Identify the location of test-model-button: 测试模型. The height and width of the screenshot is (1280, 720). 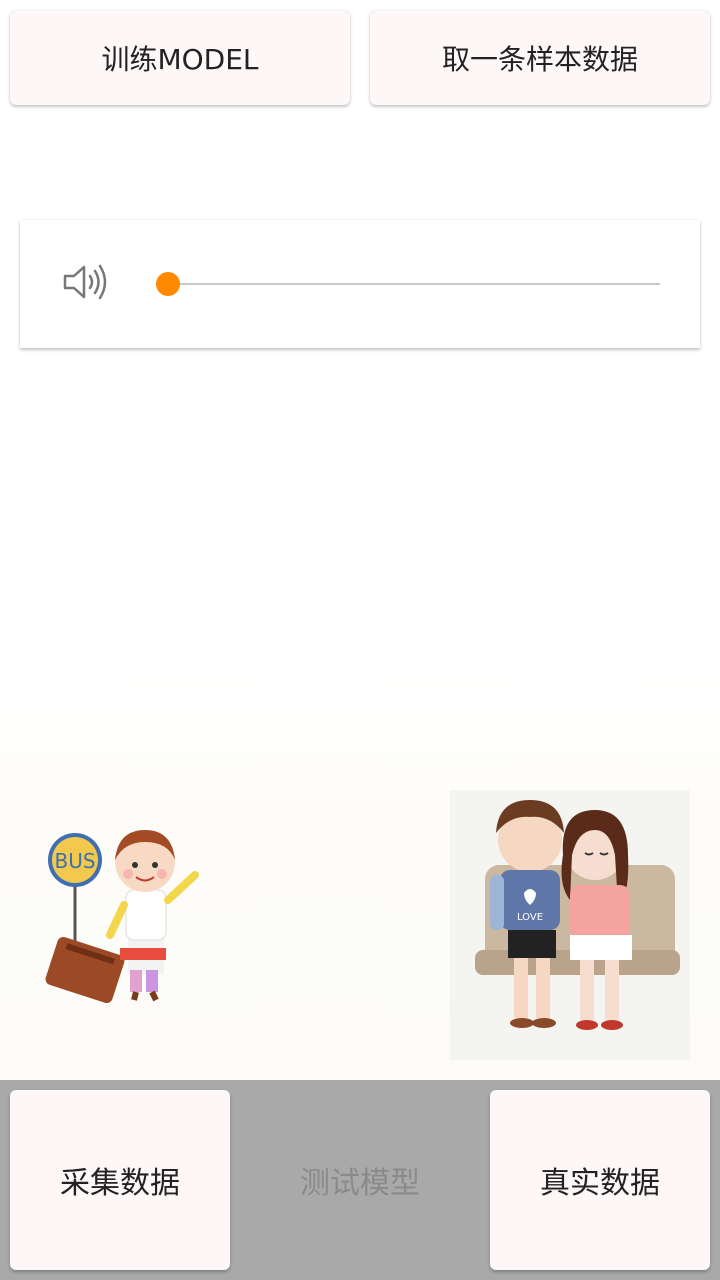
(360, 1180).